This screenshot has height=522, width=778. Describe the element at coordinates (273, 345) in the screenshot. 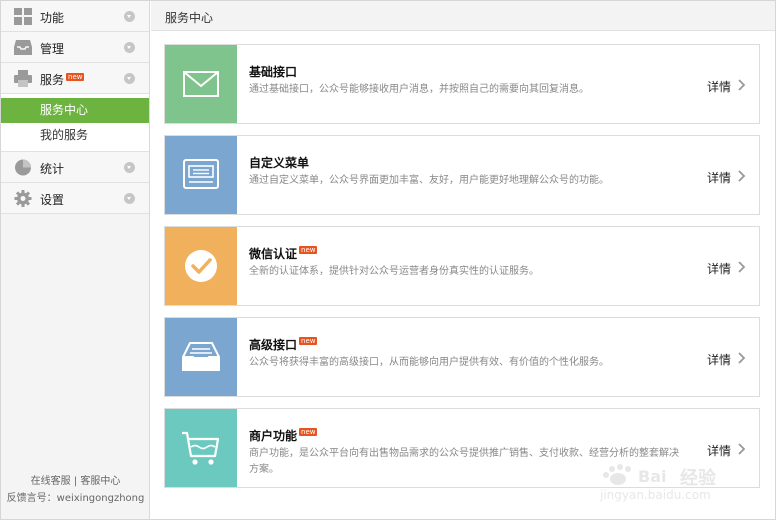

I see `card-title-text: 高级接口` at that location.